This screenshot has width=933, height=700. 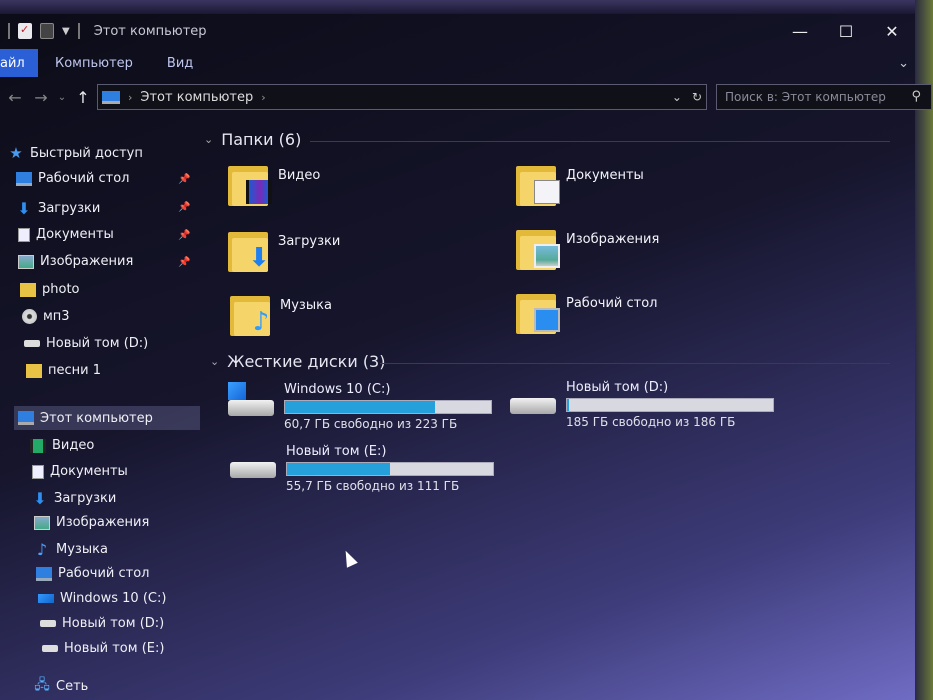 What do you see at coordinates (19, 63) in the screenshot?
I see `tab-file: айл` at bounding box center [19, 63].